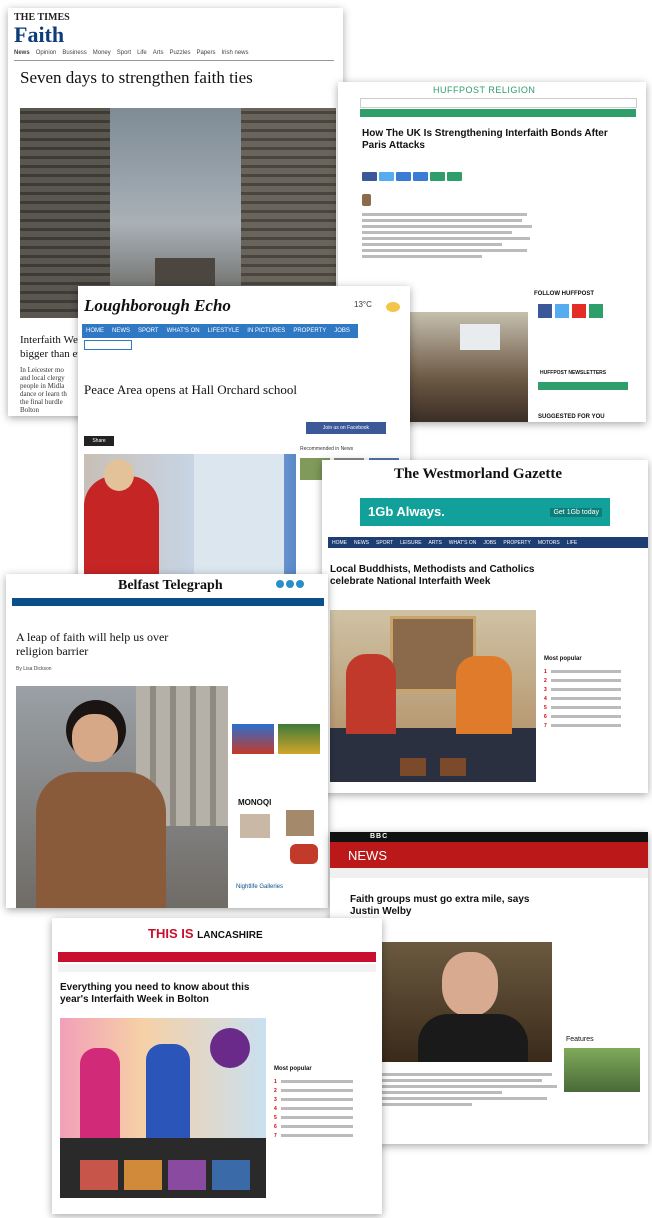 This screenshot has width=652, height=1218. What do you see at coordinates (463, 543) in the screenshot?
I see `westmorland-nav-item: WHAT'S ON` at bounding box center [463, 543].